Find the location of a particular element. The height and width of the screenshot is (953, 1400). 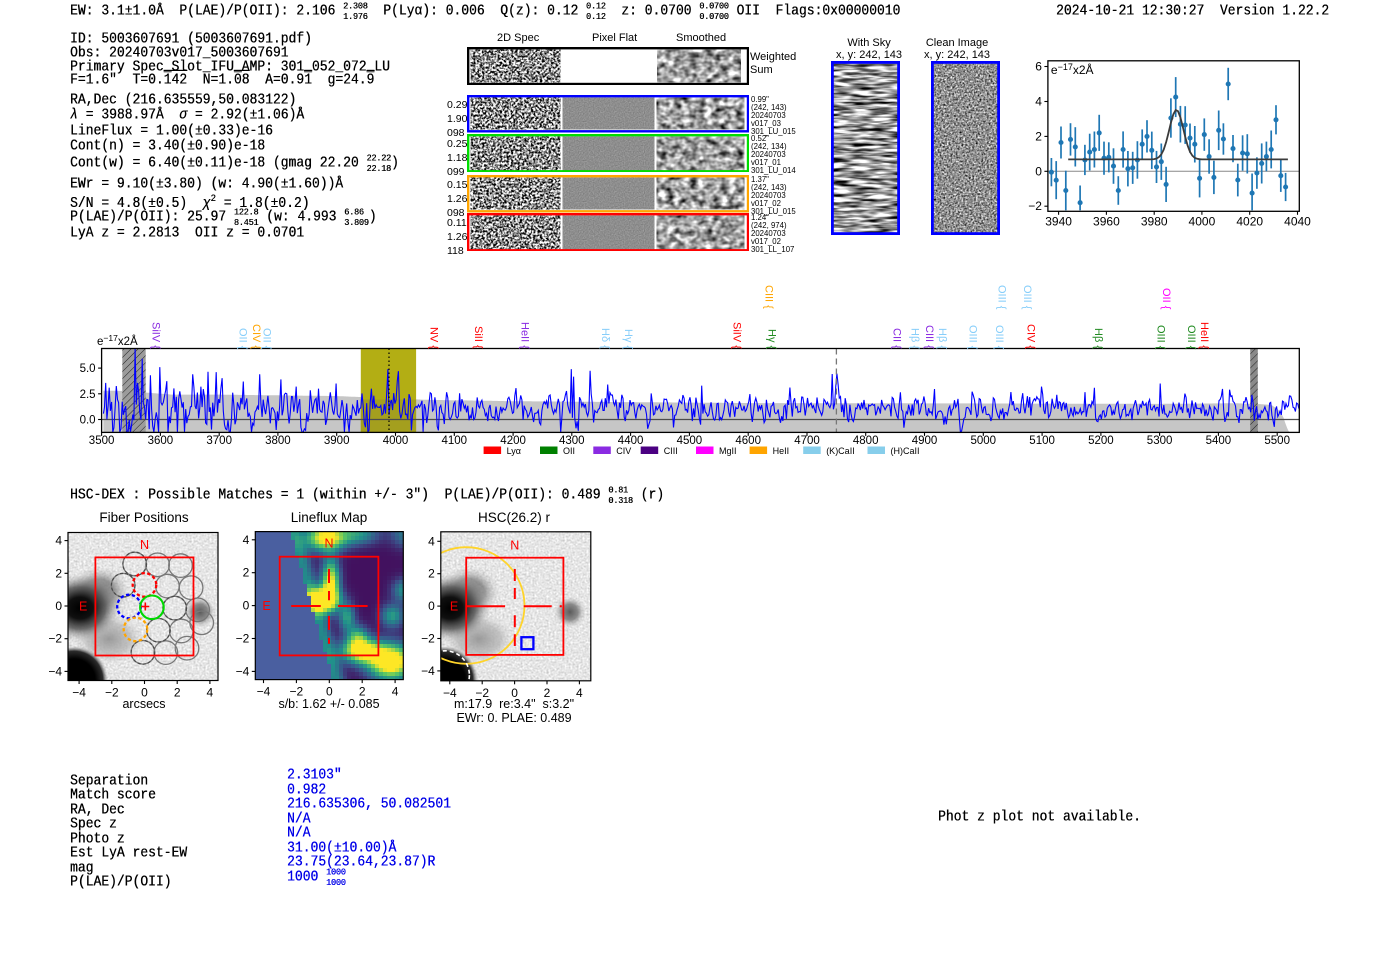

svg-text: MgII is located at coordinates (728, 451).